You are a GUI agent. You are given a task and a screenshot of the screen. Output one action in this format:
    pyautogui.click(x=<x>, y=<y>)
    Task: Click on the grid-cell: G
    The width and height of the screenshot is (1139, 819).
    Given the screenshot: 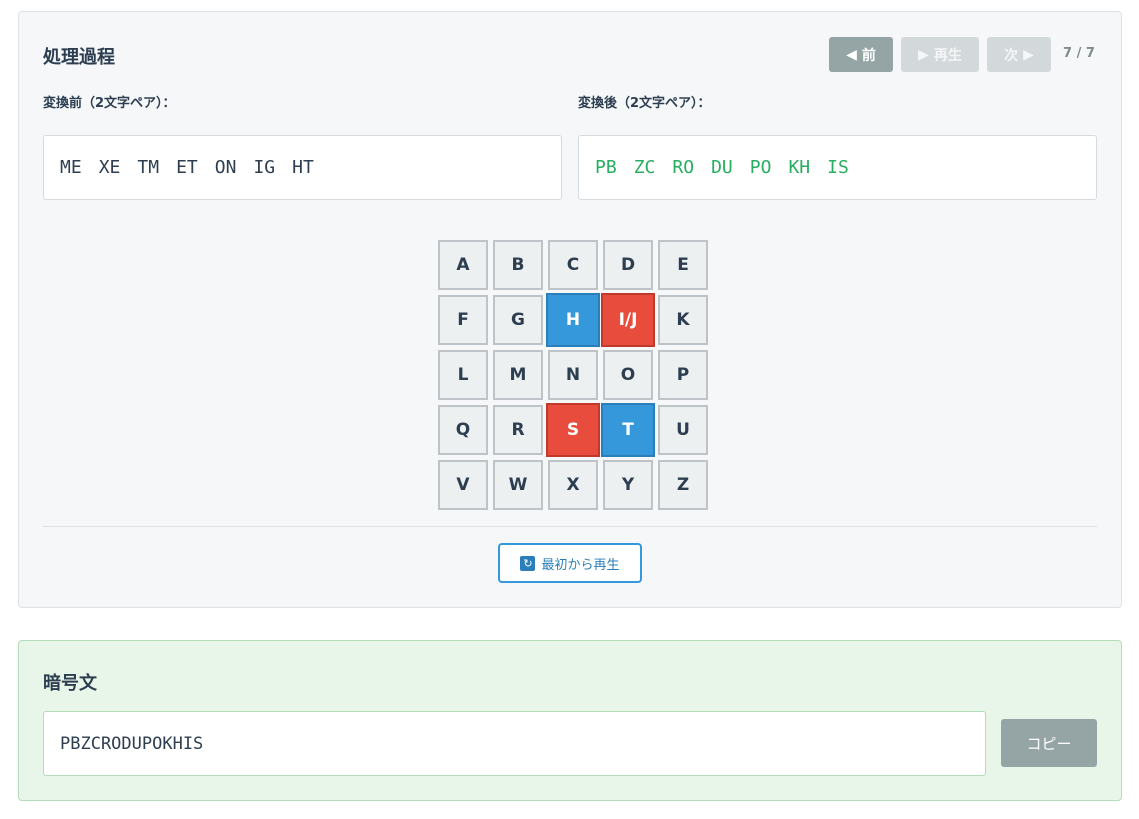 What is the action you would take?
    pyautogui.click(x=518, y=320)
    